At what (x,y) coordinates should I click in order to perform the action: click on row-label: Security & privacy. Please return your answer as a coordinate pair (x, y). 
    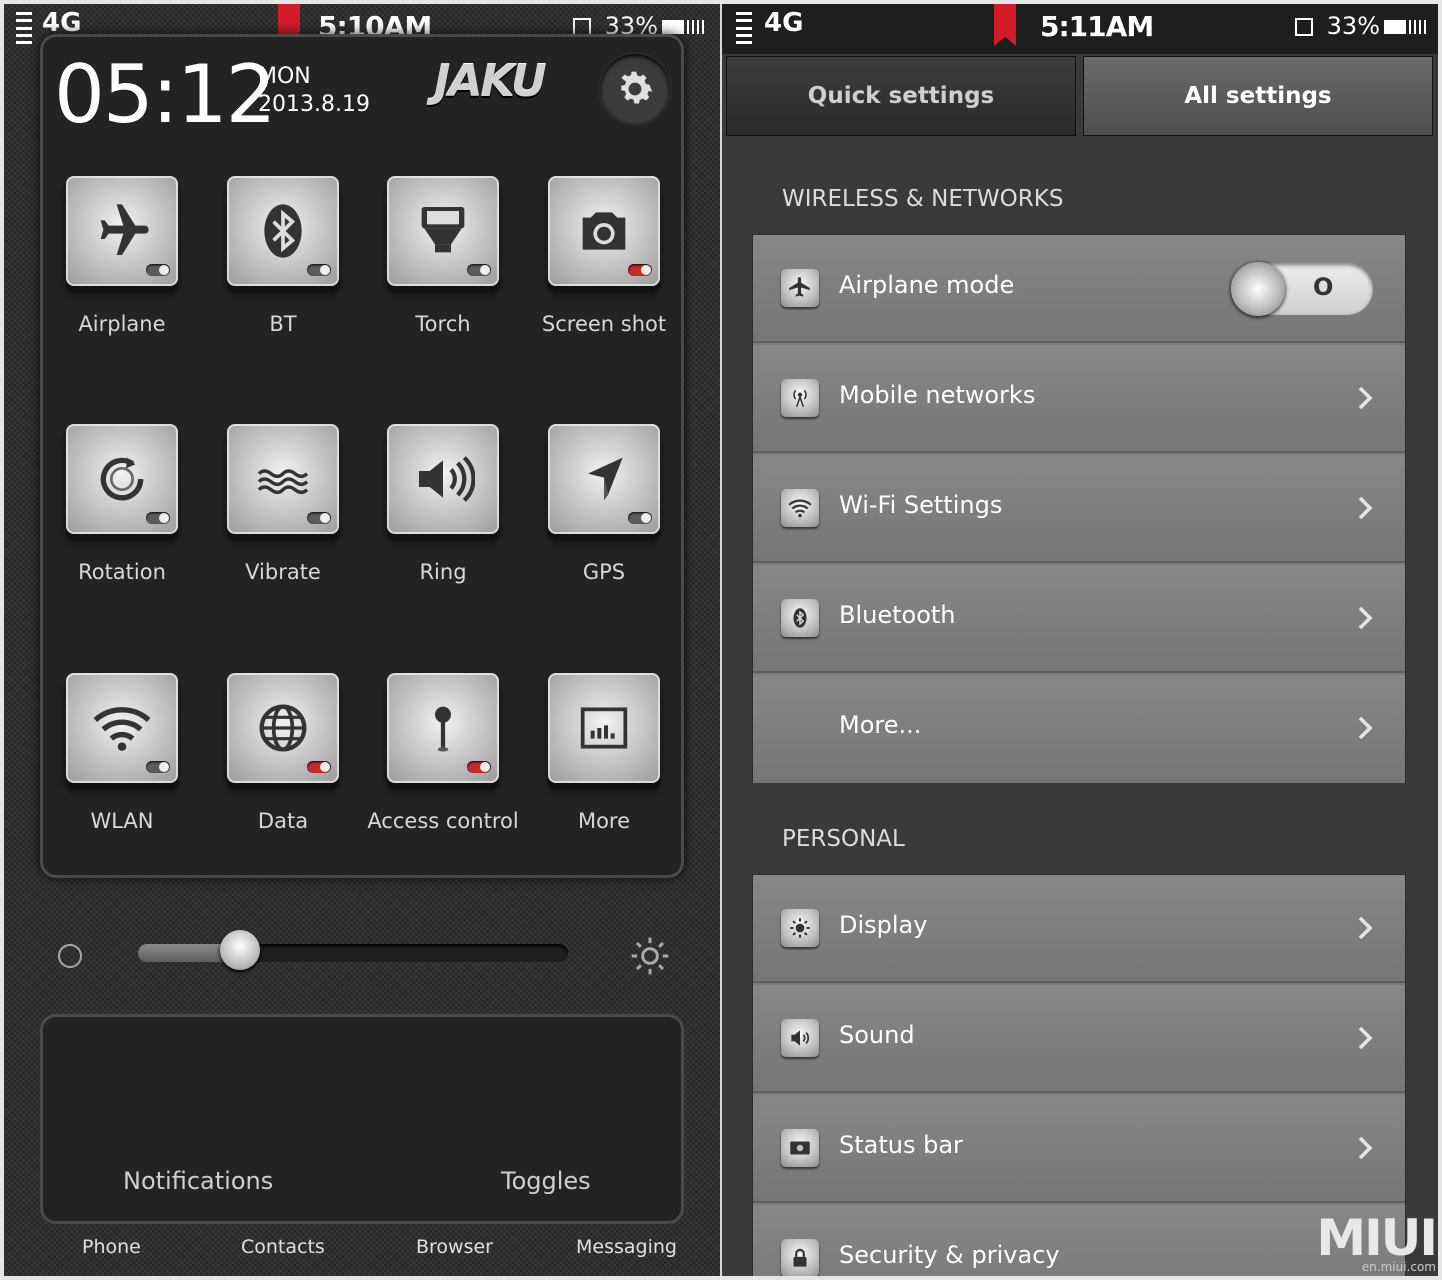
    Looking at the image, I should click on (949, 1255).